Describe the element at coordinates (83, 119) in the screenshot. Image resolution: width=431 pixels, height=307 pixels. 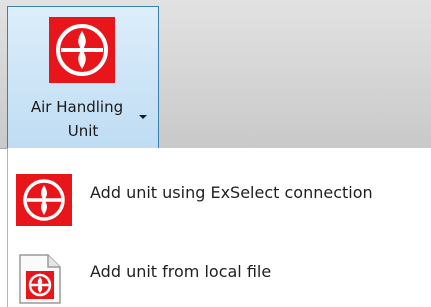
I see `split-button-label: Air Handling Unit` at that location.